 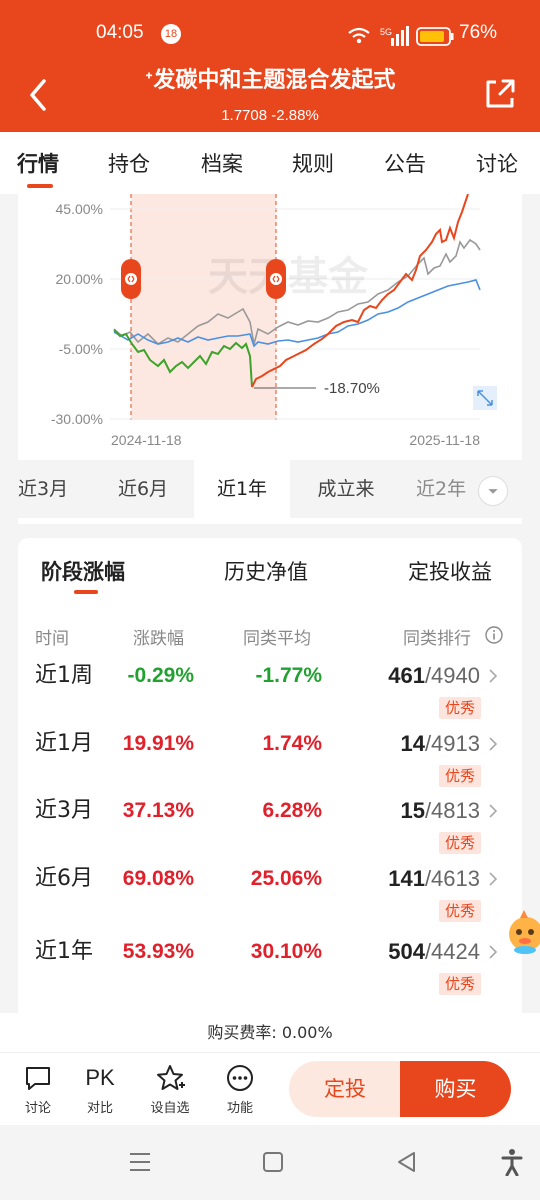 I want to click on rank-total: /4424, so click(x=452, y=951).